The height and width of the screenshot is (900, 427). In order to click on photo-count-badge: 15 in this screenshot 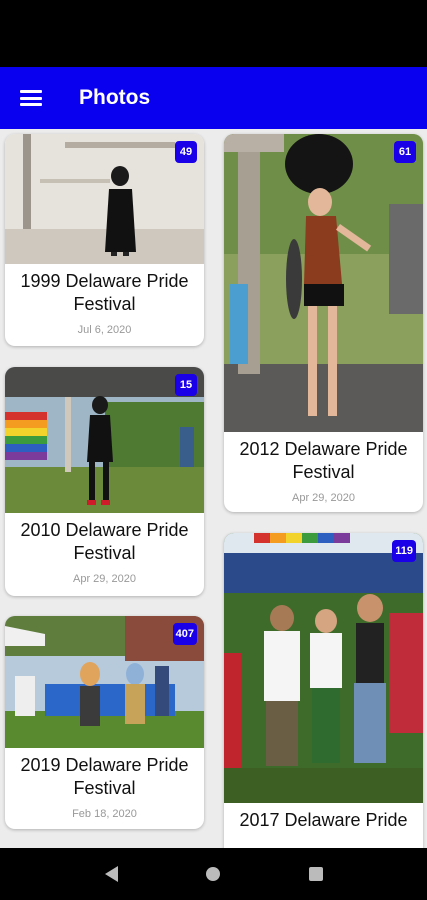, I will do `click(186, 385)`.